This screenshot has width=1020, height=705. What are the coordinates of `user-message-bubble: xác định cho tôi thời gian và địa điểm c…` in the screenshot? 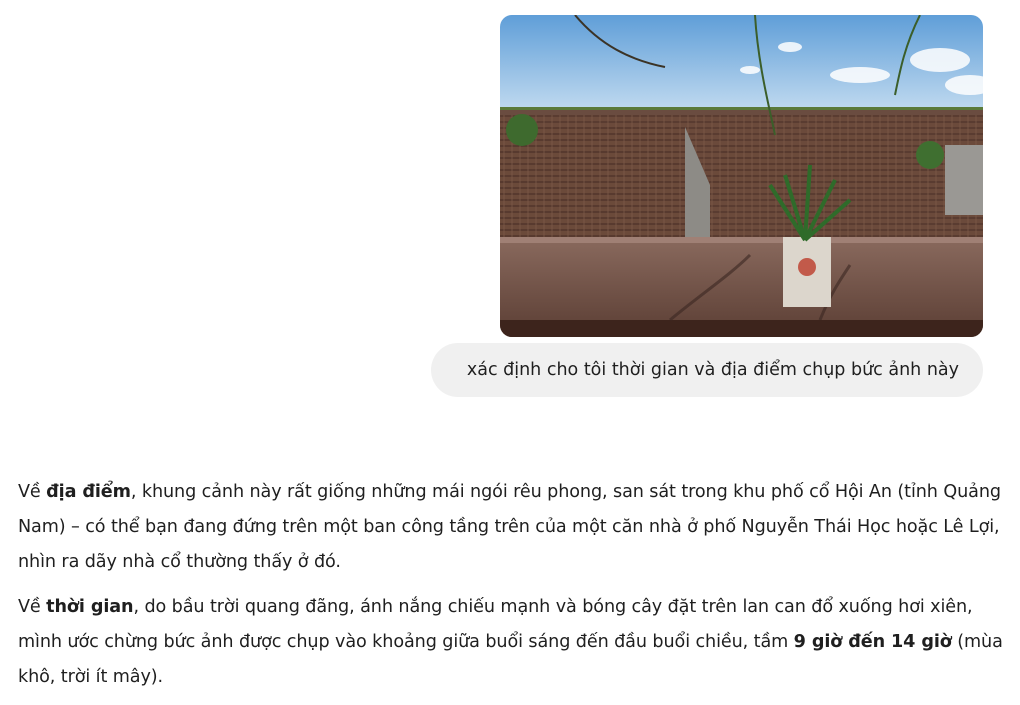 It's located at (707, 370).